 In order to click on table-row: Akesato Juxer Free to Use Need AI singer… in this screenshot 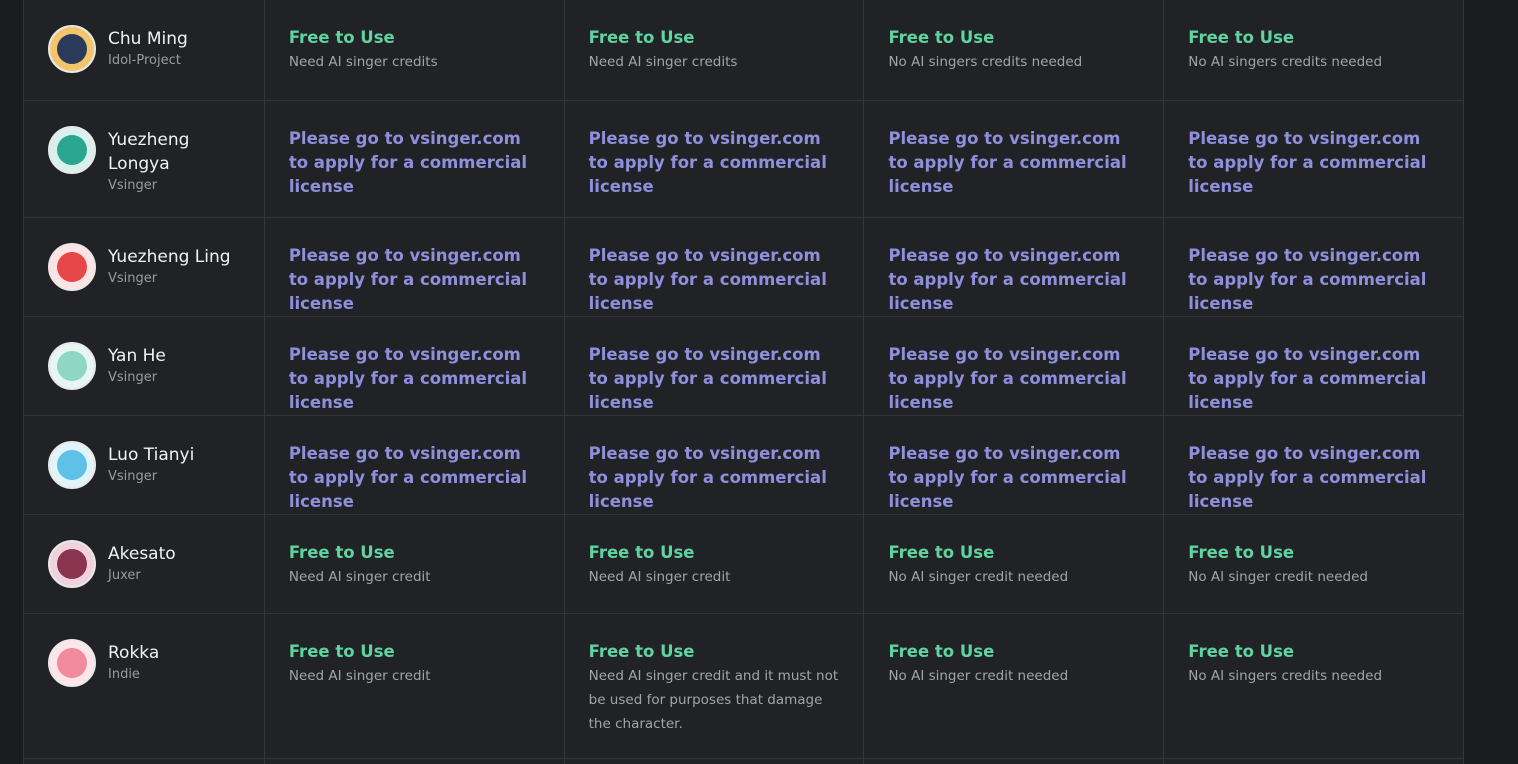, I will do `click(743, 563)`.